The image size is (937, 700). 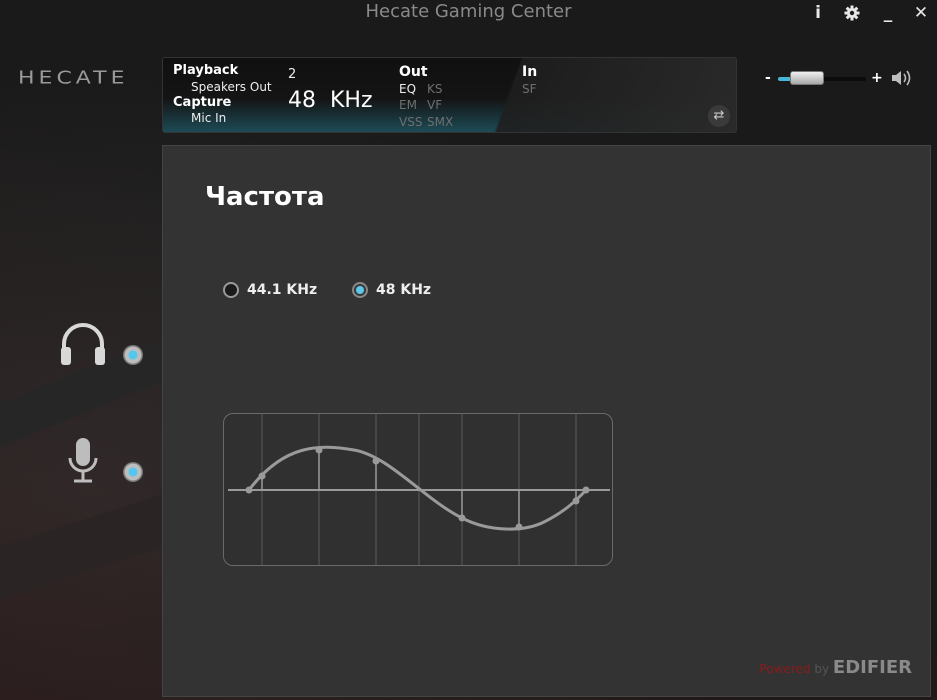 I want to click on microphone-icon, so click(x=83, y=461).